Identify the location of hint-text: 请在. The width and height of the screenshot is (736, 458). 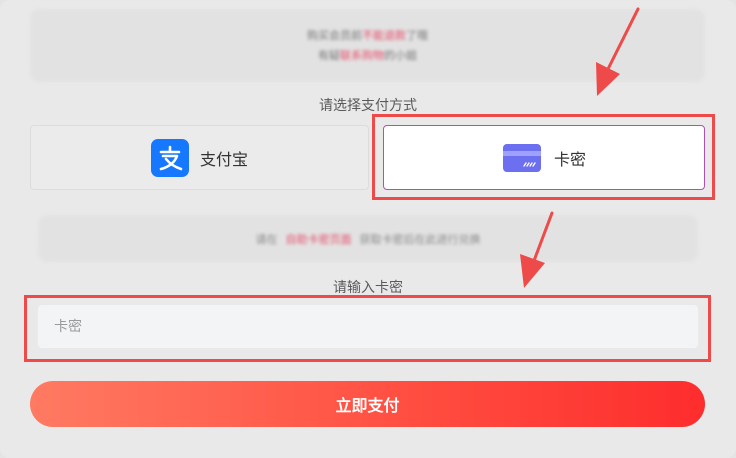
(266, 239).